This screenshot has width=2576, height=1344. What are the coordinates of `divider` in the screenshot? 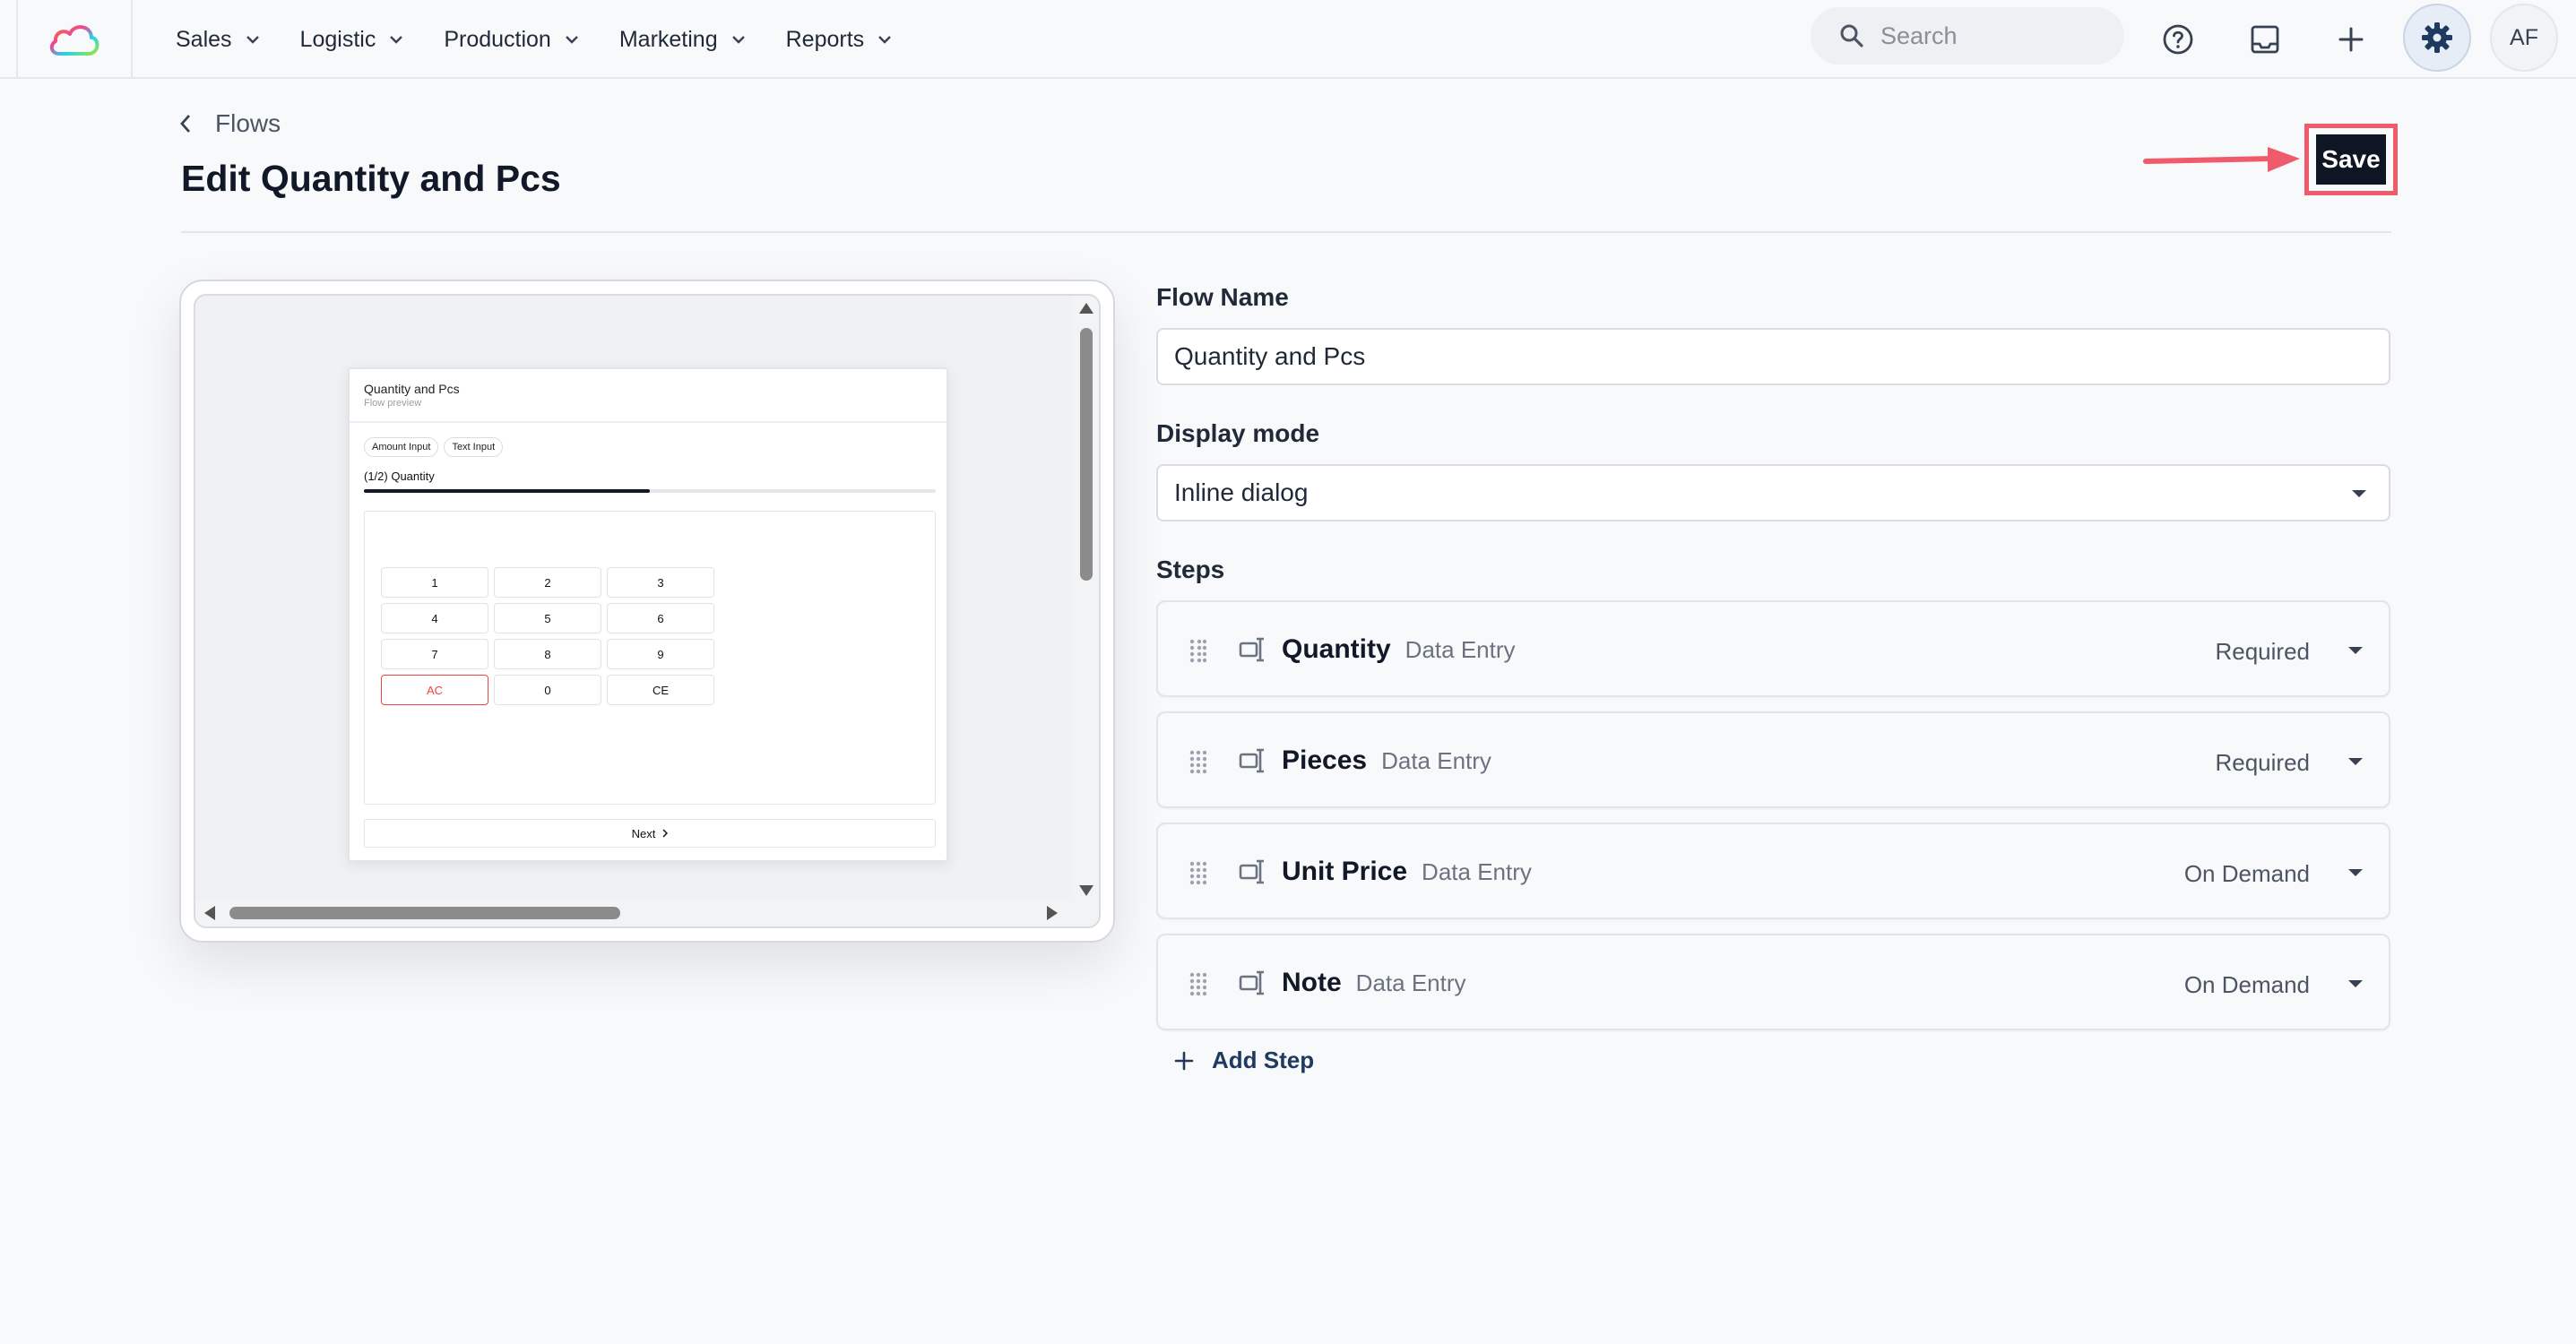 It's located at (648, 422).